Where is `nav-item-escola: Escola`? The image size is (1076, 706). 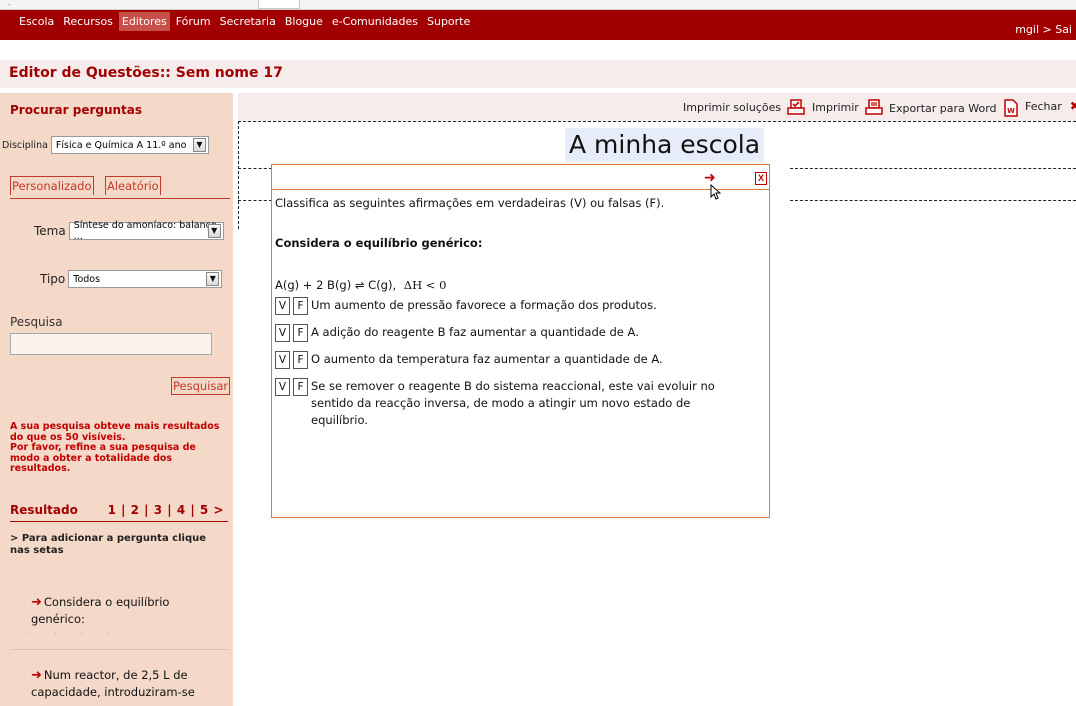
nav-item-escola: Escola is located at coordinates (36, 21).